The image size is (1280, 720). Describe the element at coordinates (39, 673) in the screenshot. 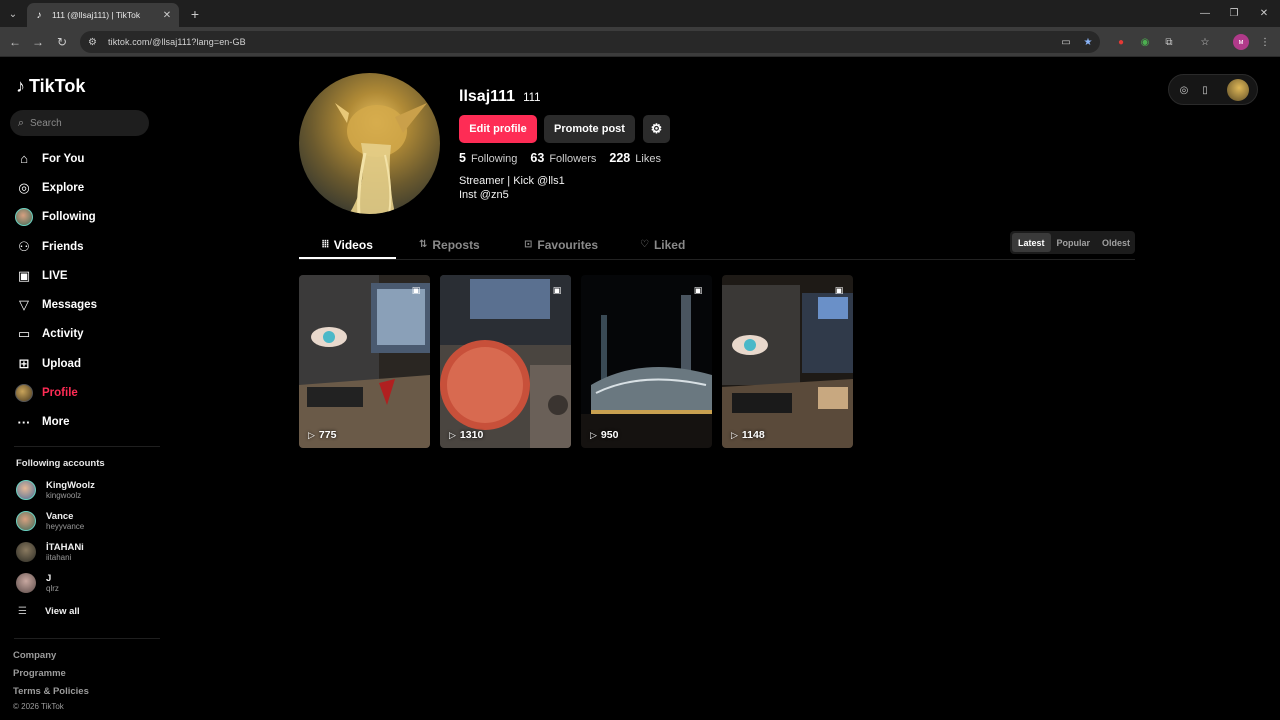

I see `footer-programme-link: Programme` at that location.